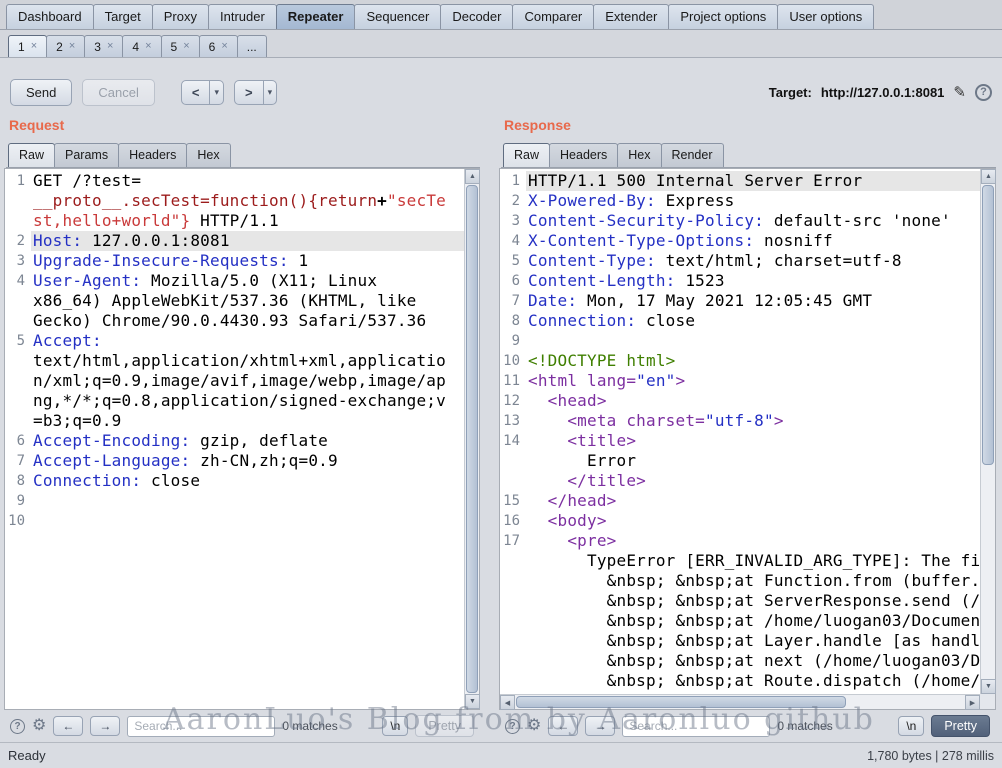  Describe the element at coordinates (234, 461) in the screenshot. I see `editor-line: 7 Accept-Language: zh-CN,zh;q=0.9` at that location.